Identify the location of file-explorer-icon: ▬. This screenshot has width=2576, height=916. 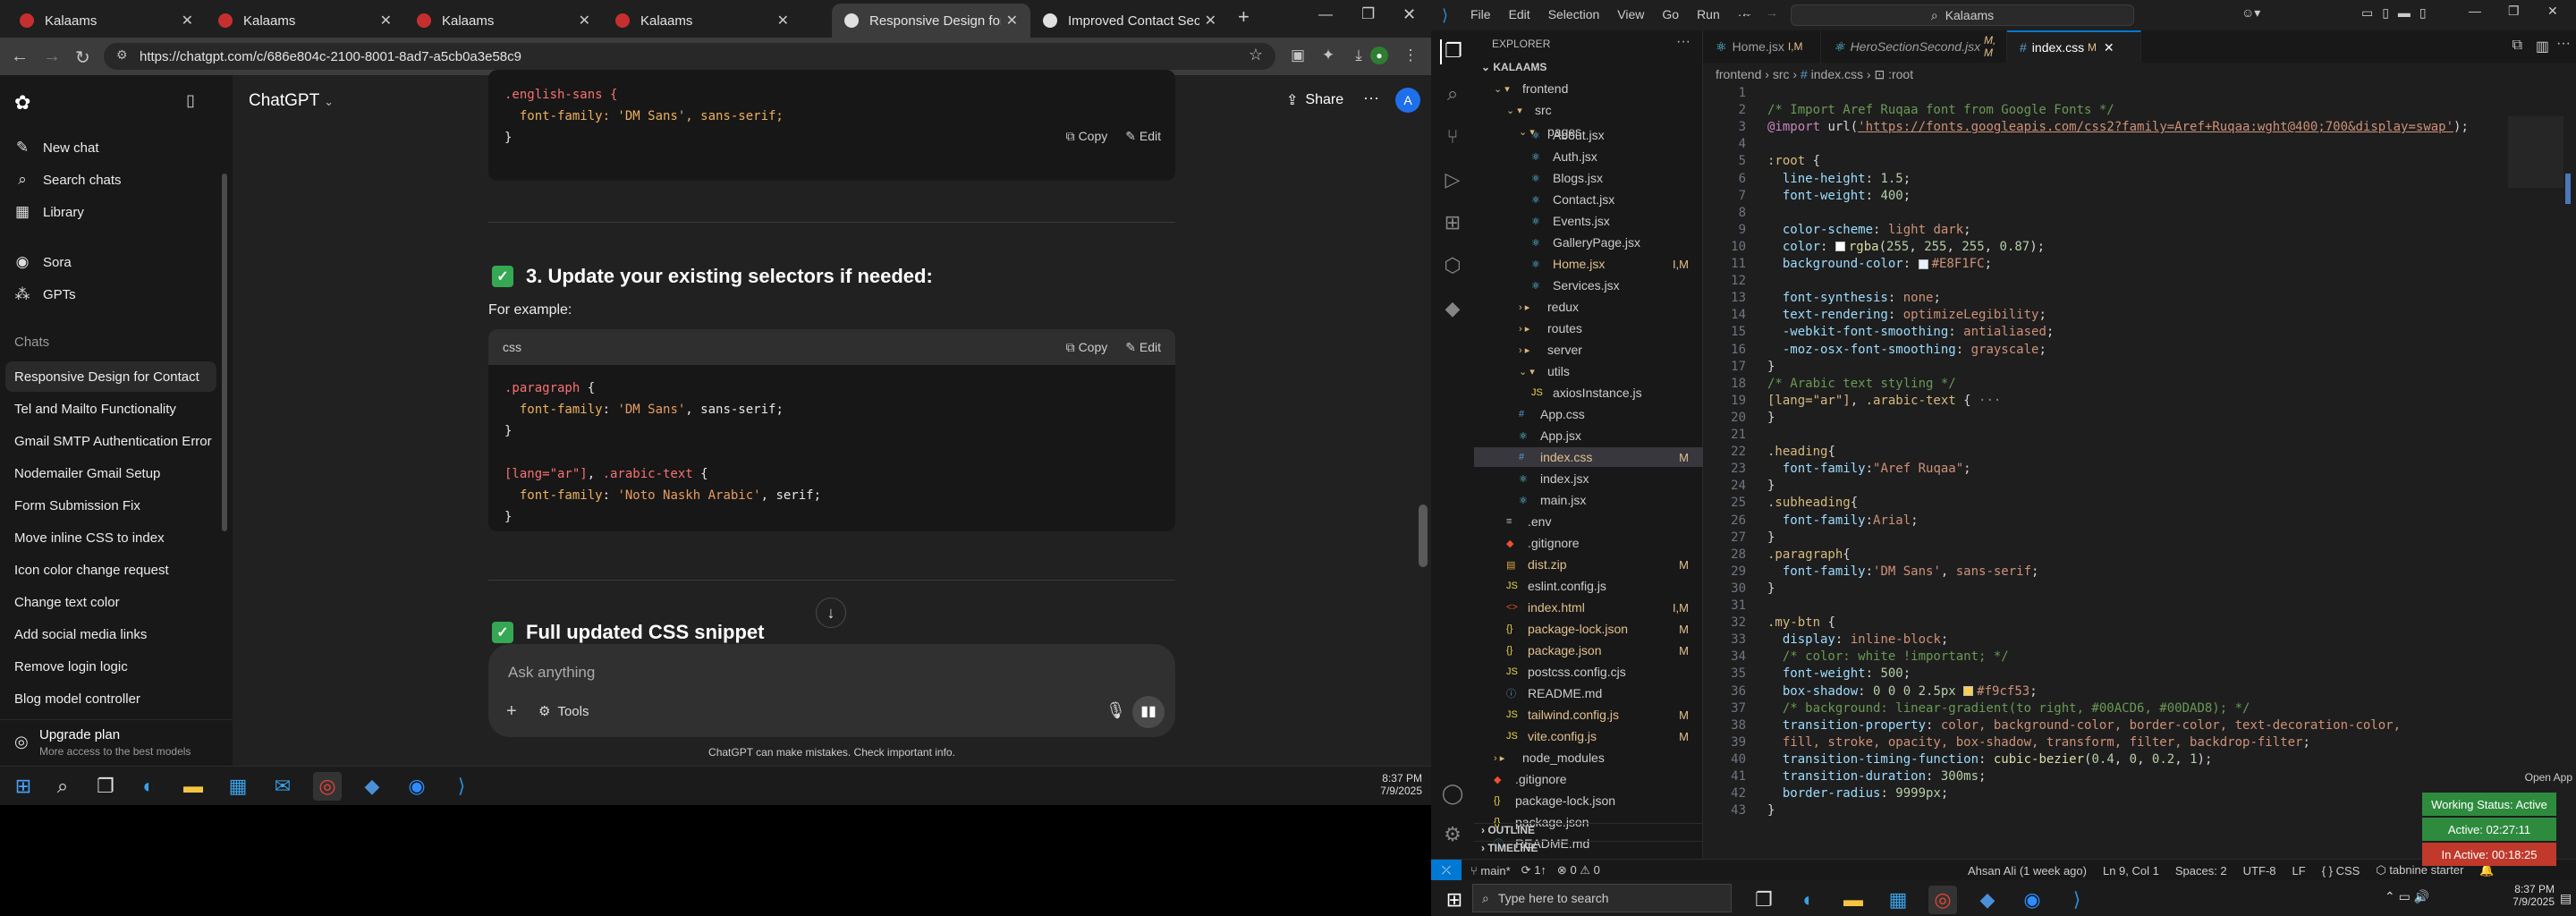
(193, 786).